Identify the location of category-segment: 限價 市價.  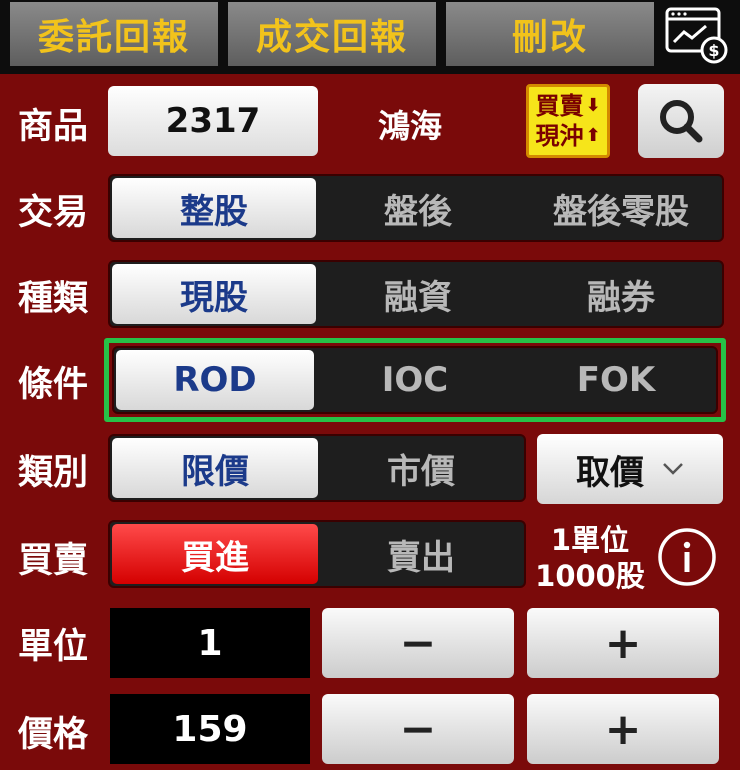
(317, 468).